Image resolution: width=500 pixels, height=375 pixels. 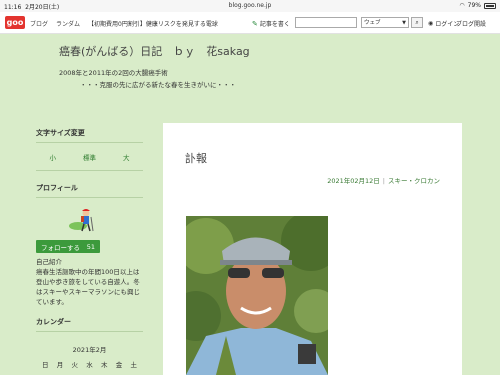 I want to click on weekday: 月, so click(x=60, y=365).